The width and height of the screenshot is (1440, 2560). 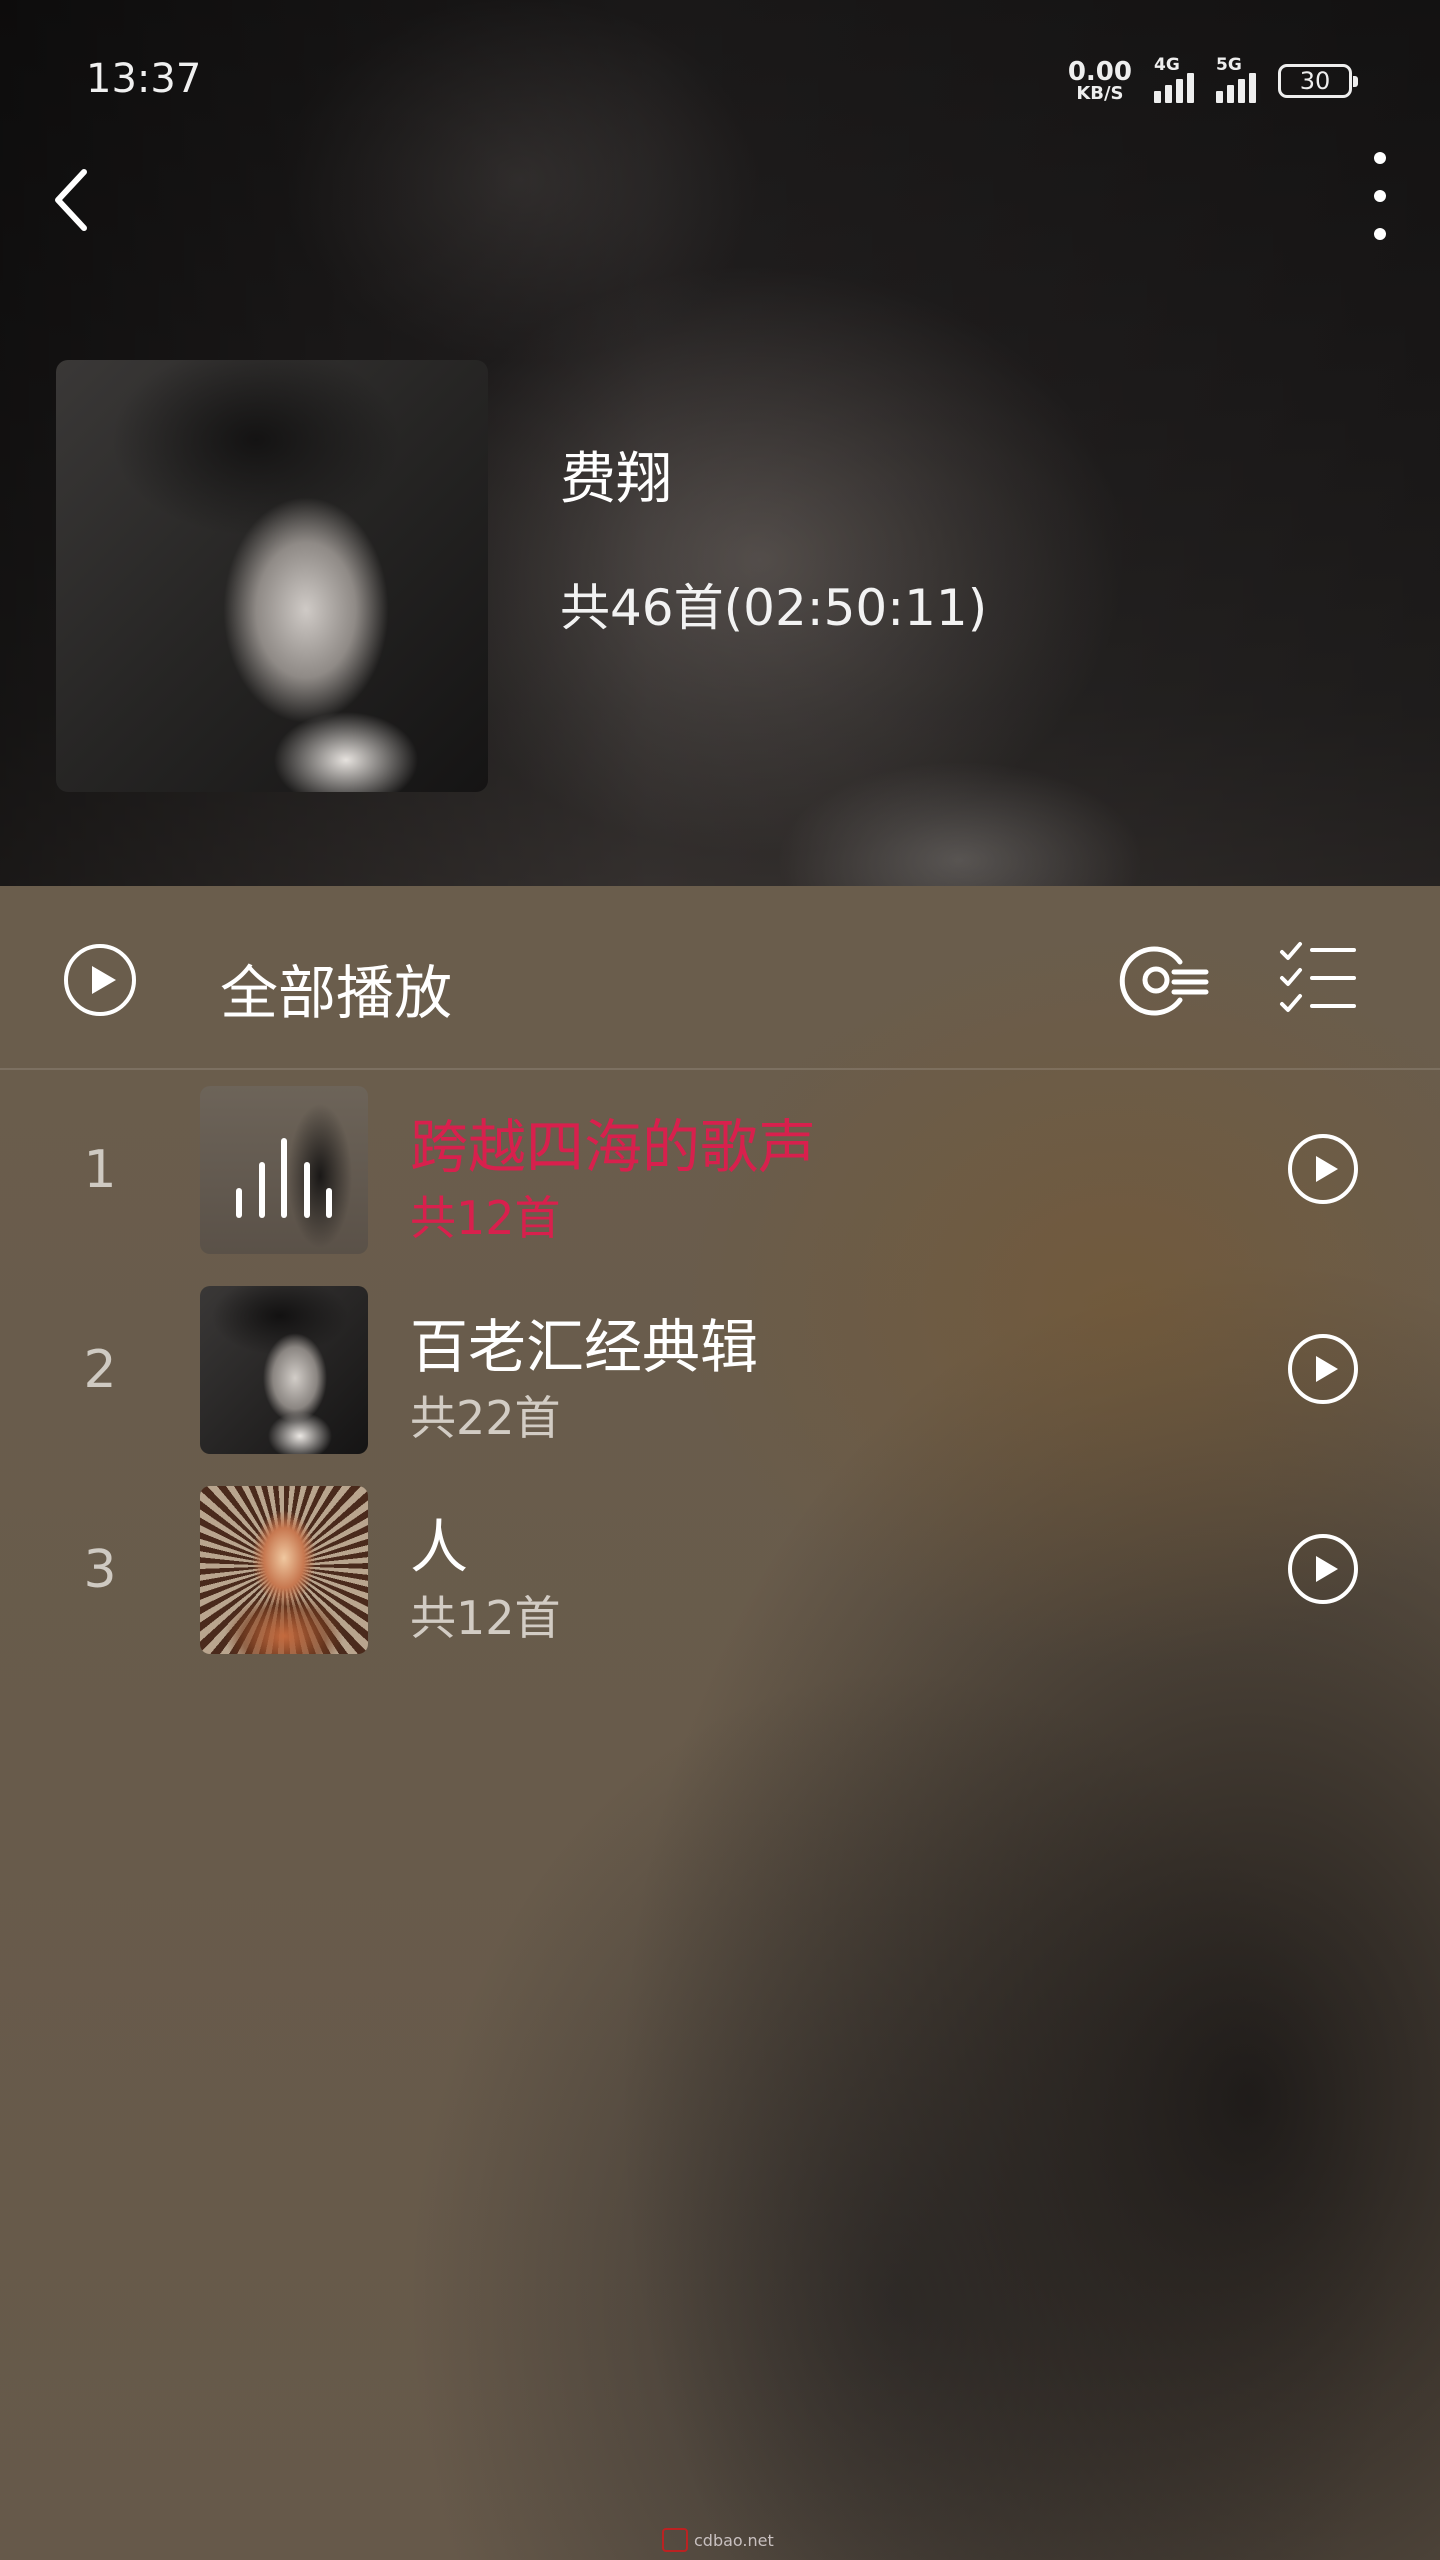 I want to click on network-speed: 0.00 KB/S, so click(x=1100, y=81).